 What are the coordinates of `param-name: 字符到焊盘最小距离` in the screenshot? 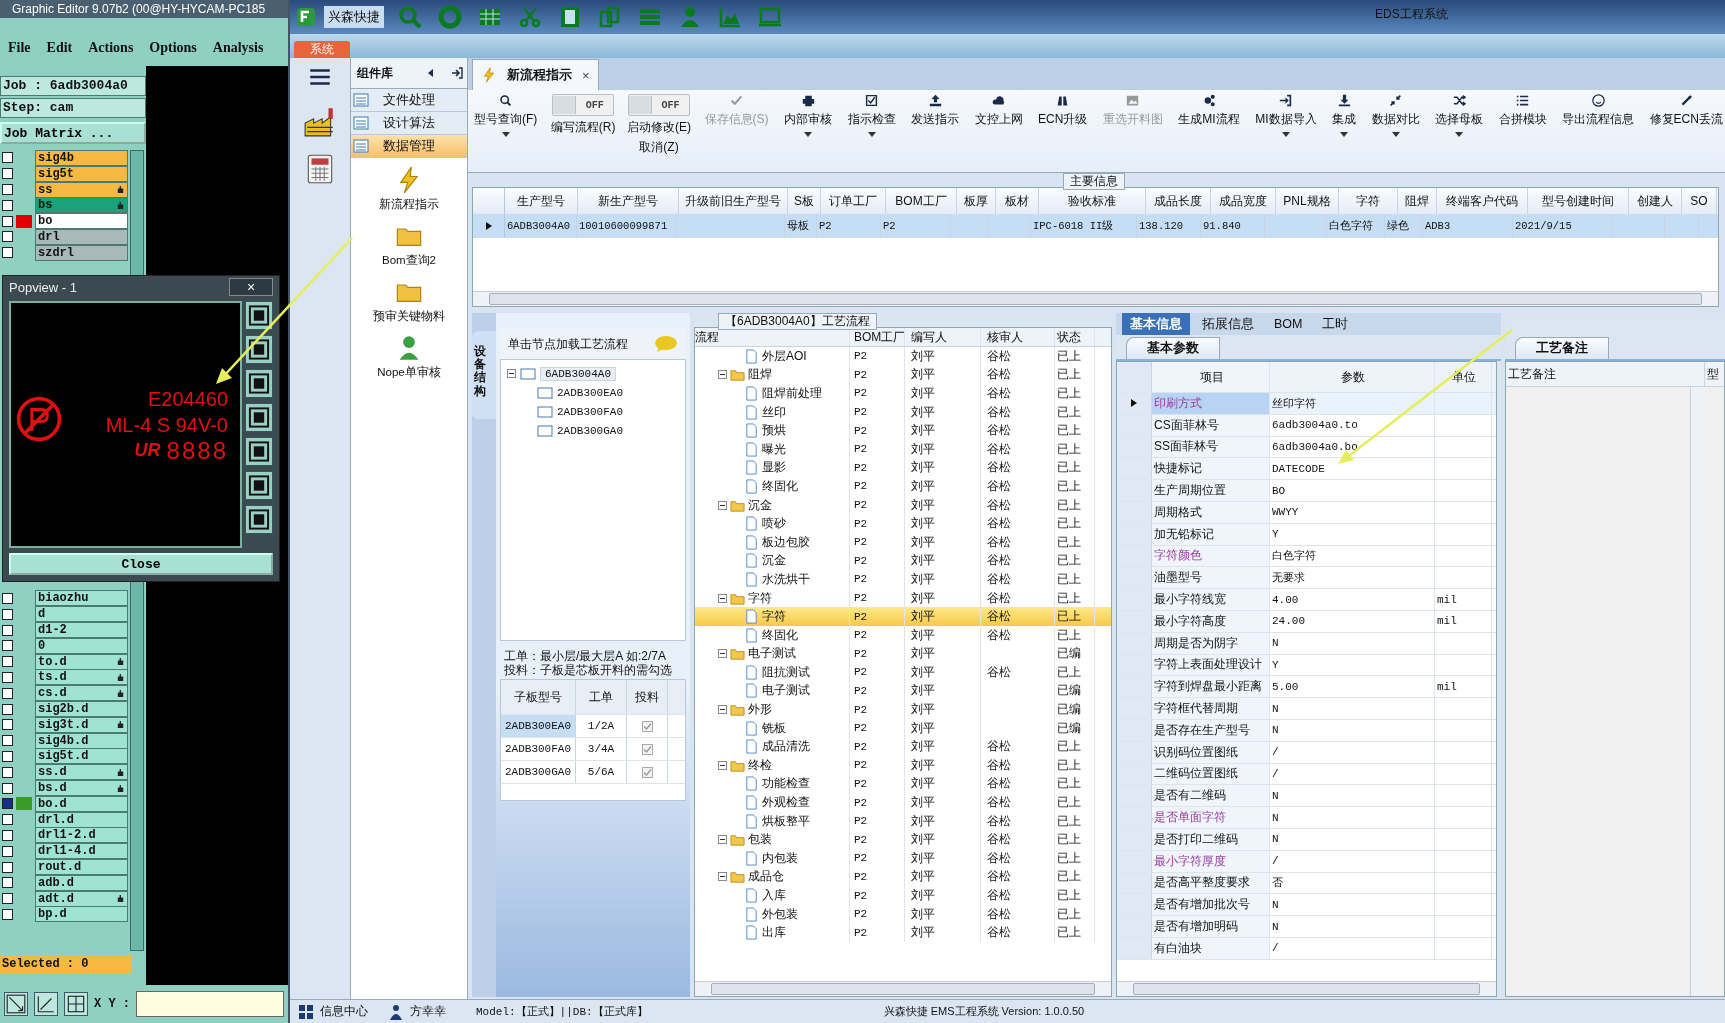 It's located at (1211, 687).